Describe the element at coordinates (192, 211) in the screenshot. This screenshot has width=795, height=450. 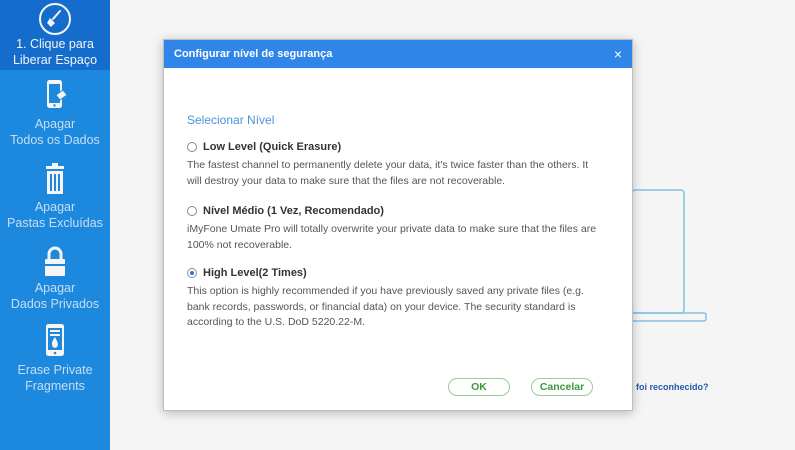
I see `radio-medium-level` at that location.